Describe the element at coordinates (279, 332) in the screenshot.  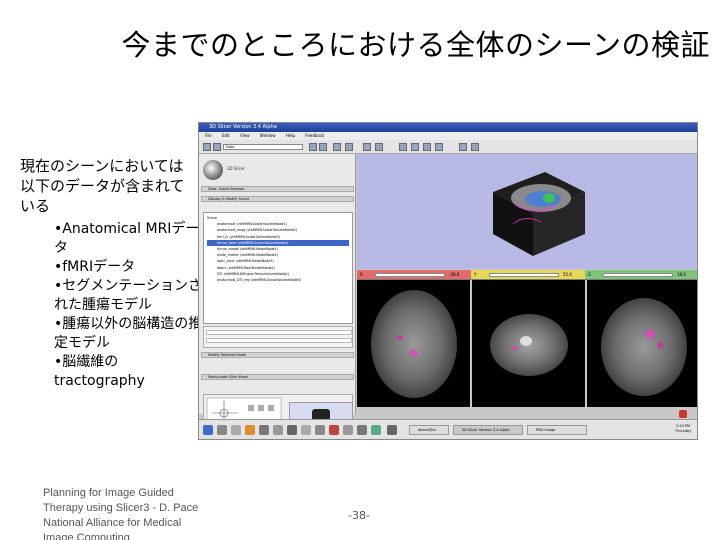
I see `name-field` at that location.